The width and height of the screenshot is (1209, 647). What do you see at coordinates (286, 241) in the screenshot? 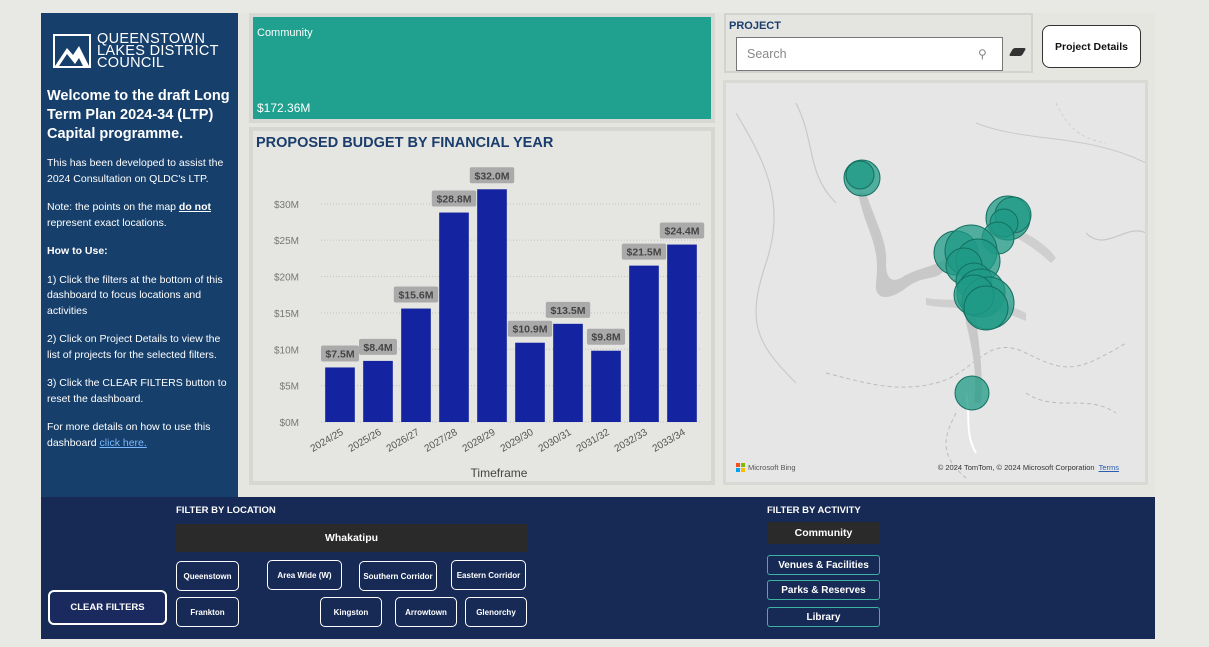
I see `y-tick-label: $25M` at bounding box center [286, 241].